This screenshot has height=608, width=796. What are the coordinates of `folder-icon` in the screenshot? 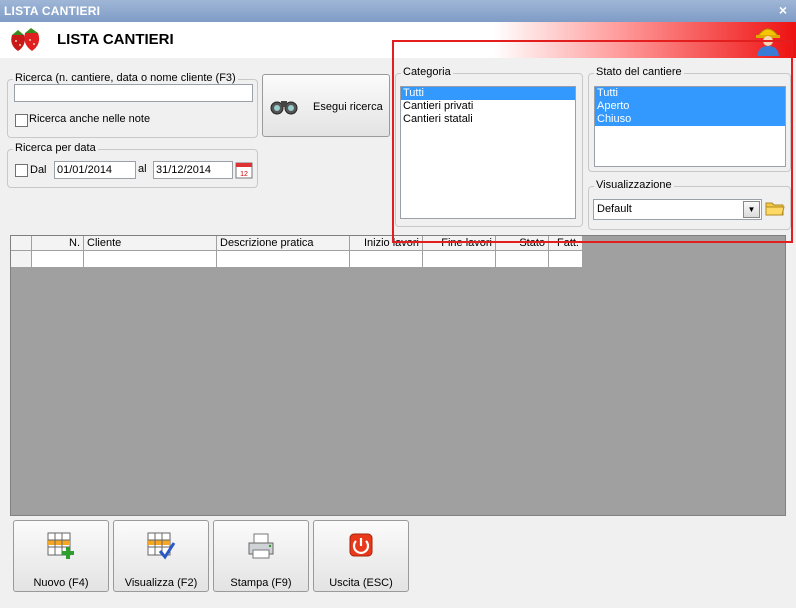 It's located at (775, 208).